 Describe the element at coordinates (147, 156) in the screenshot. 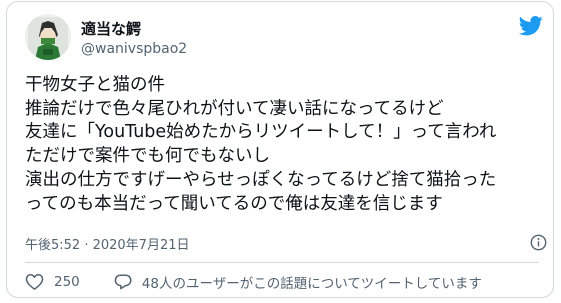

I see `tweet-line: ただけで案件でも何でもないし` at that location.